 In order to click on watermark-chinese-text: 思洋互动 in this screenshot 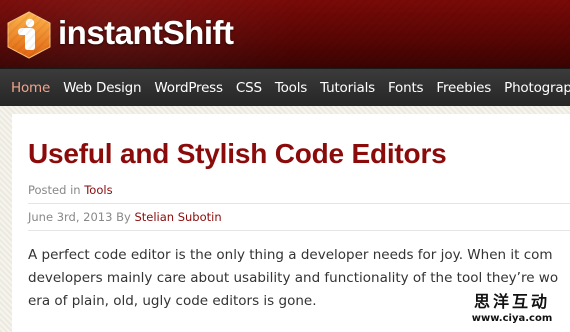, I will do `click(511, 301)`.